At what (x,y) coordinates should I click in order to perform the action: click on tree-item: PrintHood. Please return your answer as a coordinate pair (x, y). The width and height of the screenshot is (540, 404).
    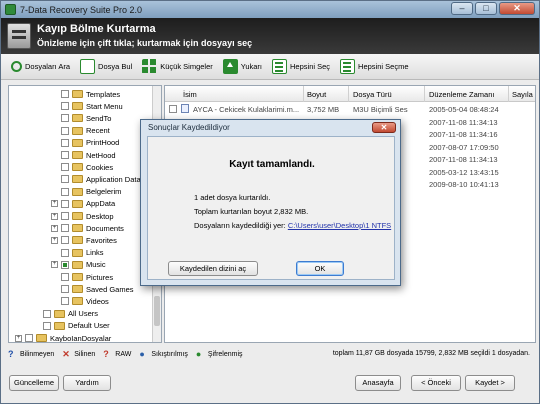
    Looking at the image, I should click on (85, 143).